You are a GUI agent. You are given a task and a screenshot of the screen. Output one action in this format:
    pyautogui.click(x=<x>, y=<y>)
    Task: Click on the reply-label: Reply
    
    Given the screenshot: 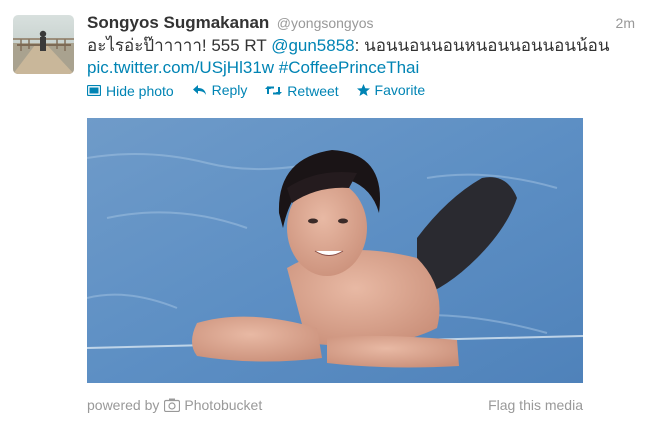 What is the action you would take?
    pyautogui.click(x=229, y=90)
    